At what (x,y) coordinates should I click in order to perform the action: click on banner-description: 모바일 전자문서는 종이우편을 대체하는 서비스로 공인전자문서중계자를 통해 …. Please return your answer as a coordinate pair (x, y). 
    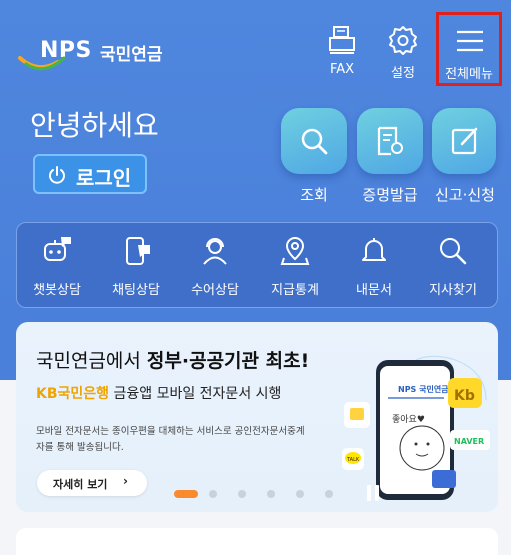
    Looking at the image, I should click on (170, 439).